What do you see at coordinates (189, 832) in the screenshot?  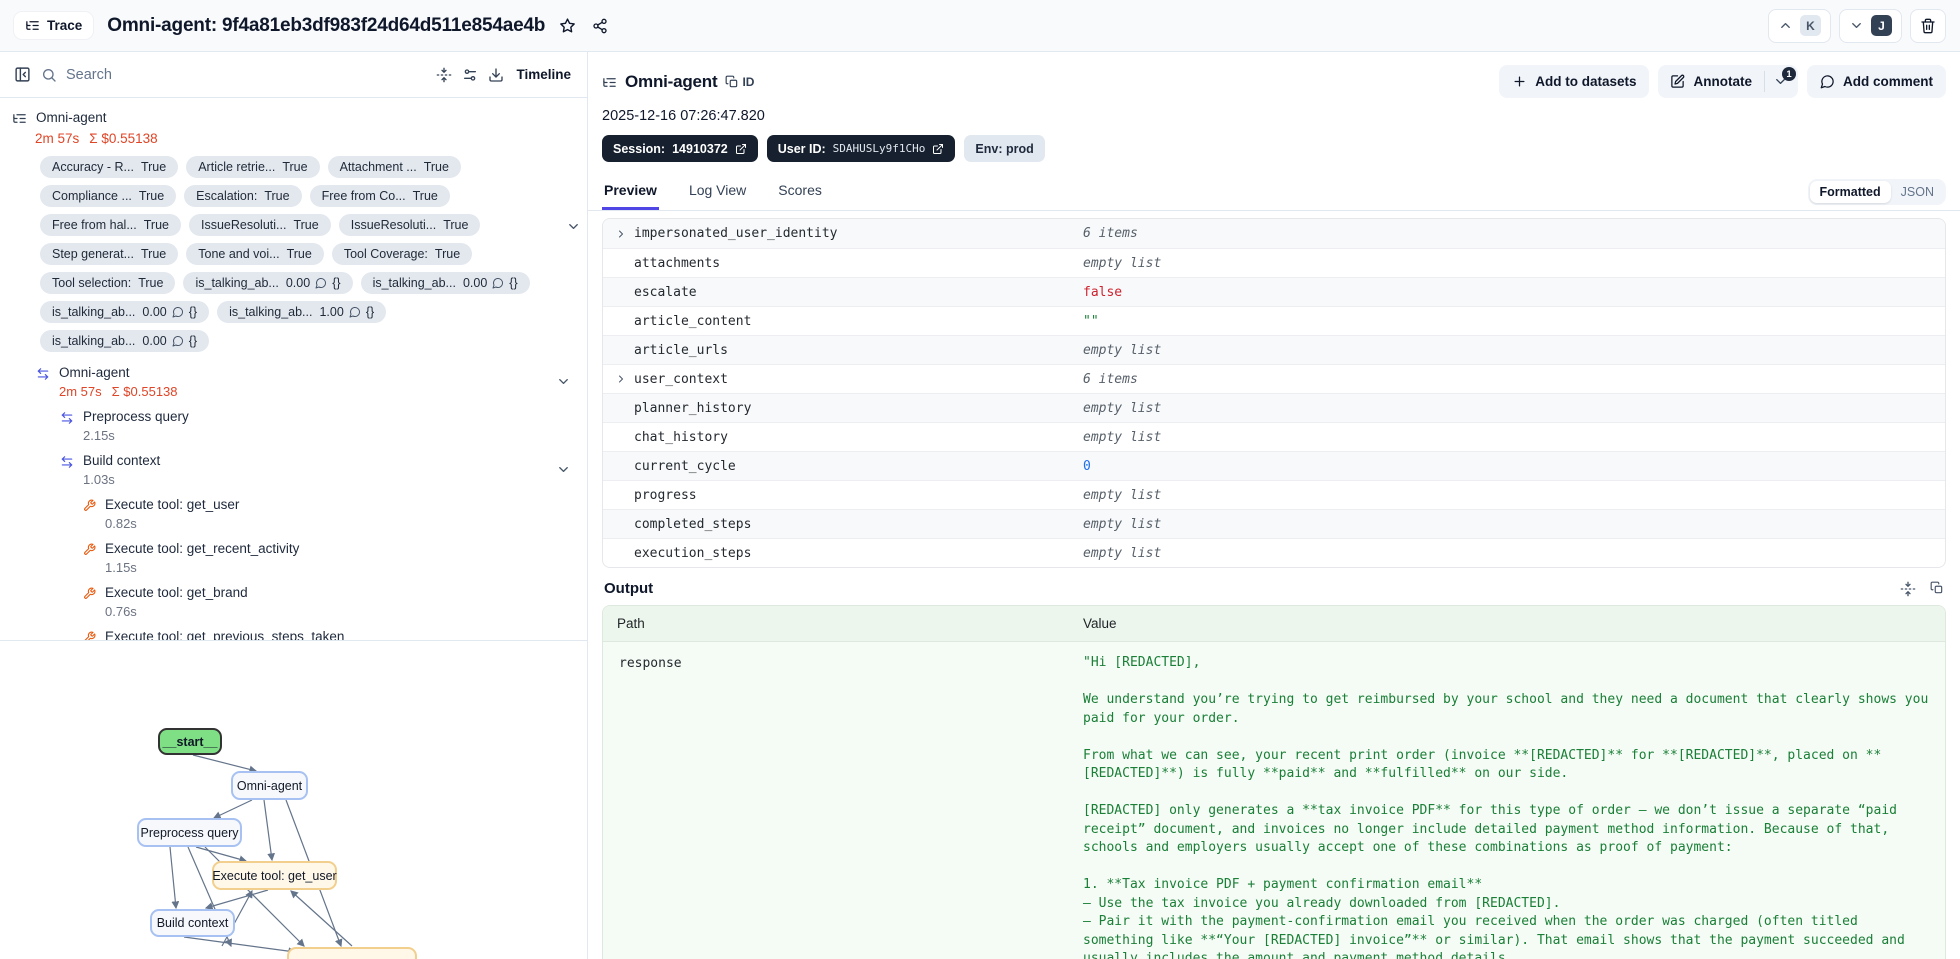 I see `graph-node-preprocess: Preprocess query` at bounding box center [189, 832].